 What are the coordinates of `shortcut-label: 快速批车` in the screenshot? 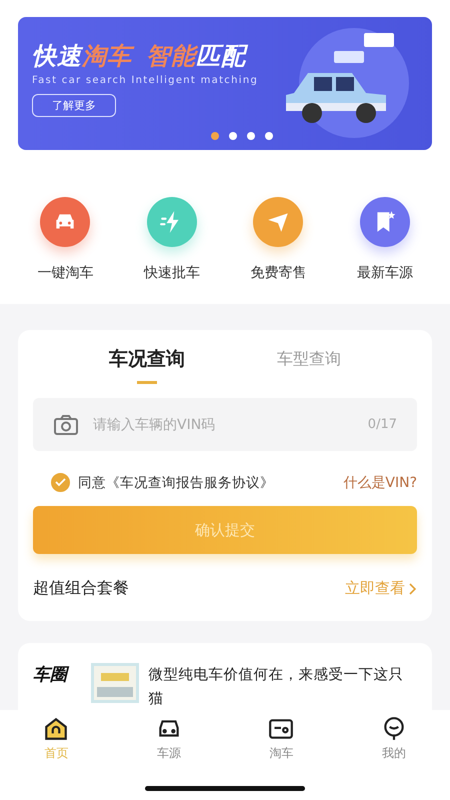 It's located at (172, 273).